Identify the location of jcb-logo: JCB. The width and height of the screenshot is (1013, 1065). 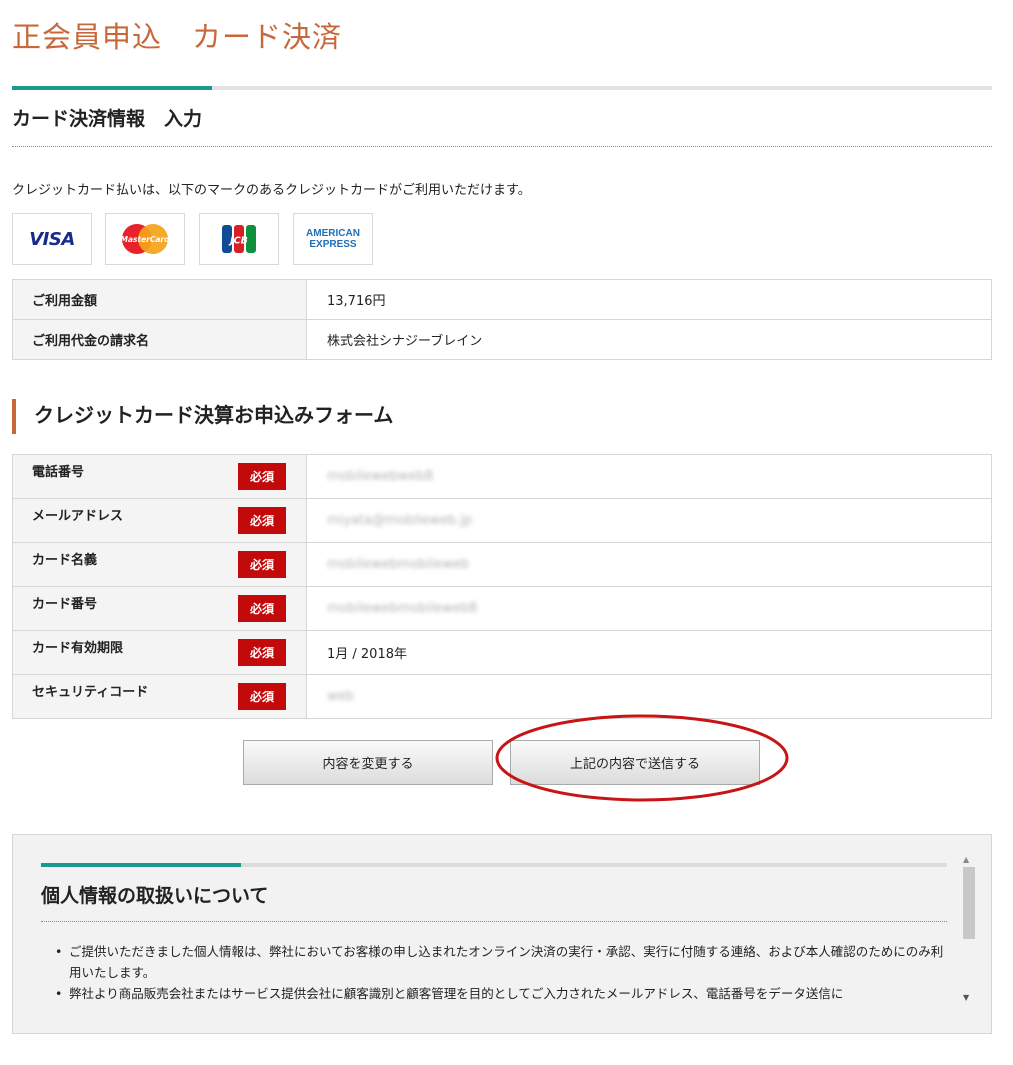
(239, 239).